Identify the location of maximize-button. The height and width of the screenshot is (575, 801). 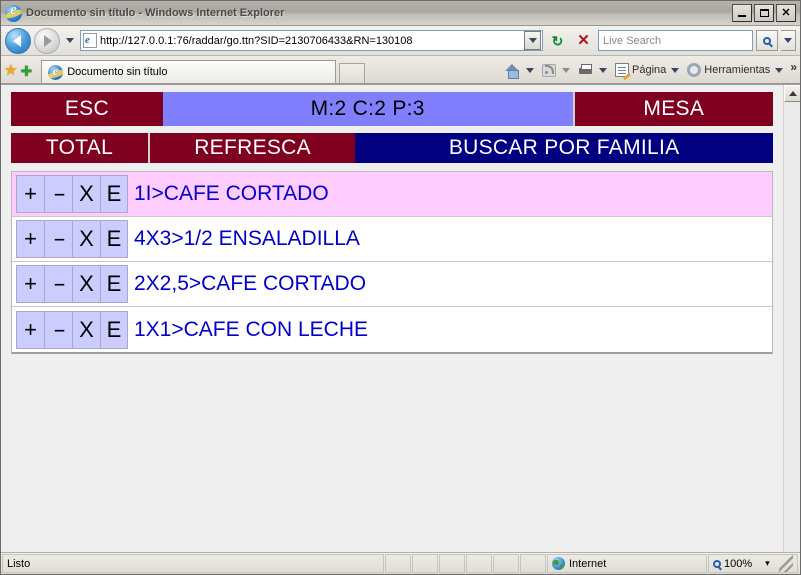
(764, 13).